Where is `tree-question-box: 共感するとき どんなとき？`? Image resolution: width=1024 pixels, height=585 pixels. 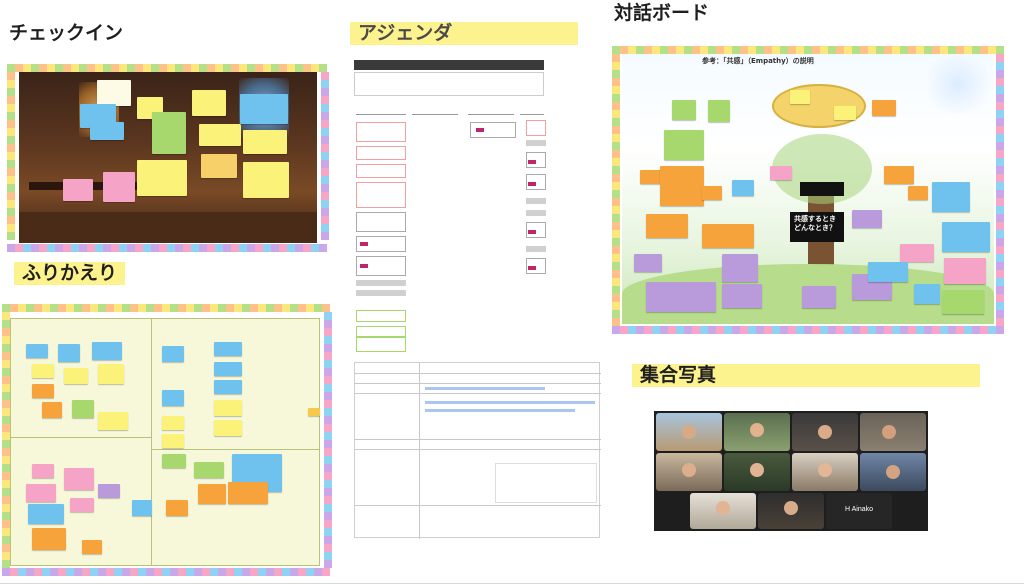 tree-question-box: 共感するとき どんなとき？ is located at coordinates (817, 227).